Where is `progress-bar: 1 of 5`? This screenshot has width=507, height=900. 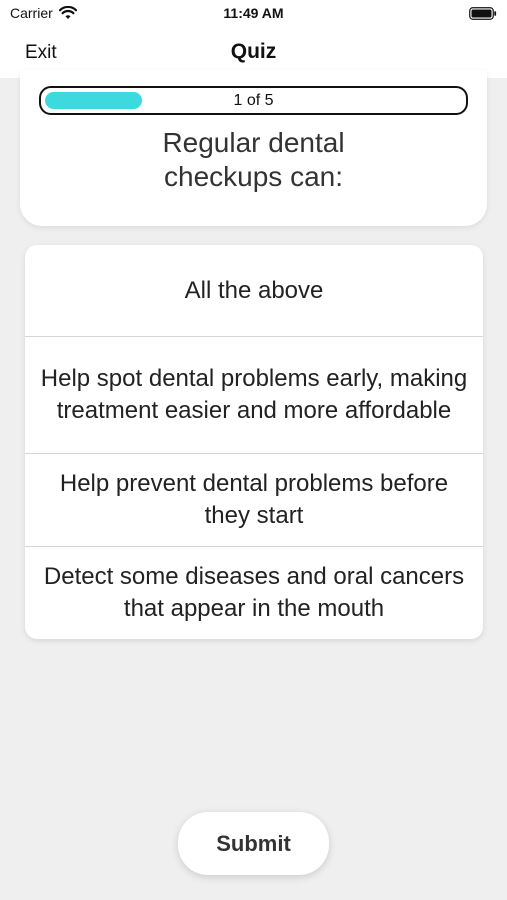 progress-bar: 1 of 5 is located at coordinates (253, 100).